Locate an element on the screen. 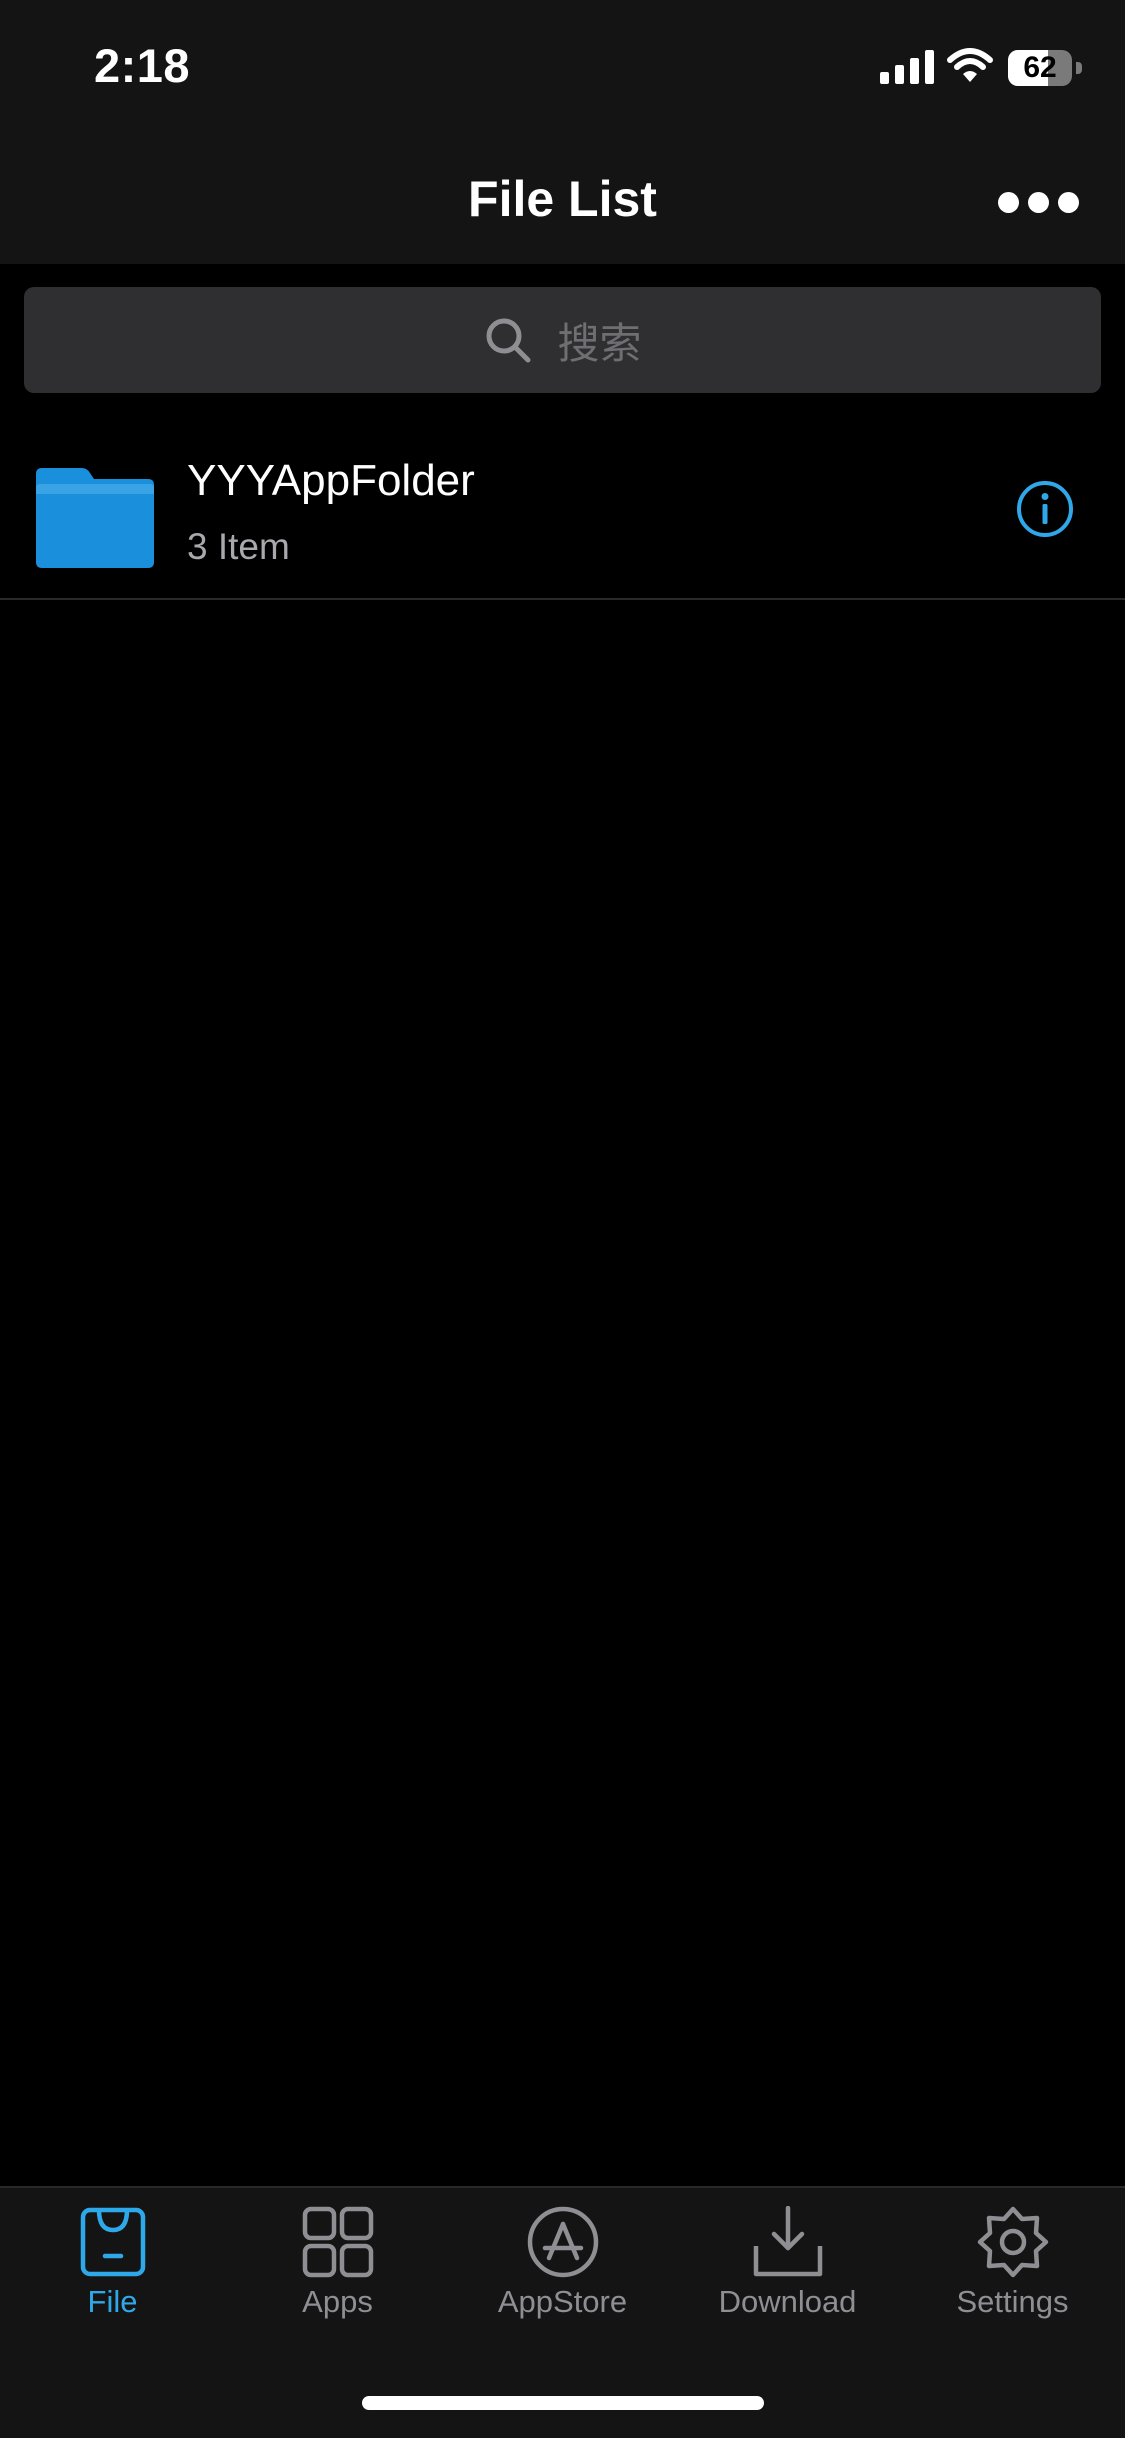 This screenshot has height=2438, width=1125. tab-apps: Apps is located at coordinates (337, 2286).